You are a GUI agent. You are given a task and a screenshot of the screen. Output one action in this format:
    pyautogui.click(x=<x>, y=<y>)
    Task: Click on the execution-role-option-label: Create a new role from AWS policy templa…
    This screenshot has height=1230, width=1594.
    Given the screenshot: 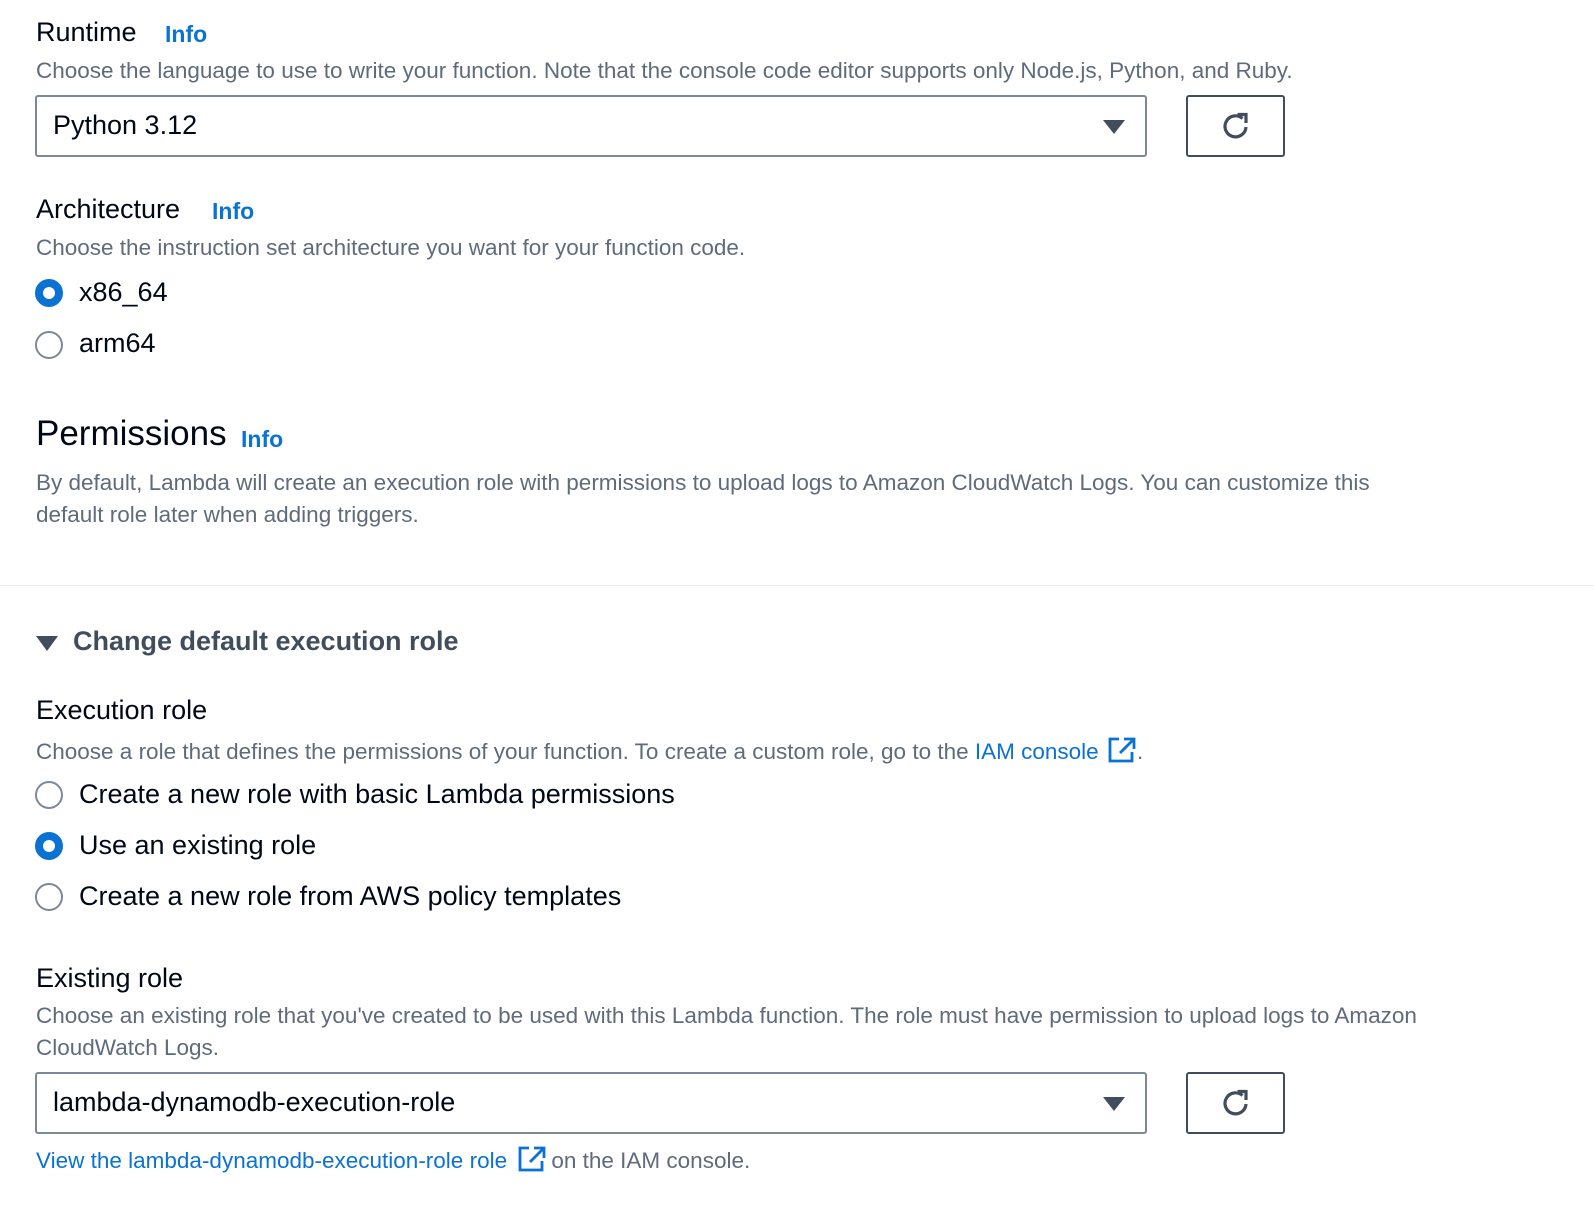 What is the action you would take?
    pyautogui.click(x=350, y=896)
    